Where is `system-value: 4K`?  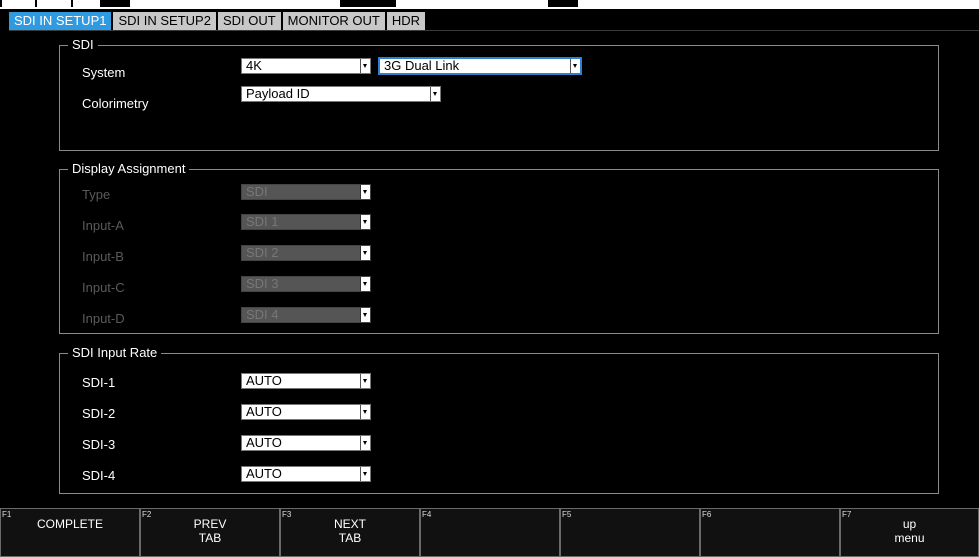
system-value: 4K is located at coordinates (254, 65).